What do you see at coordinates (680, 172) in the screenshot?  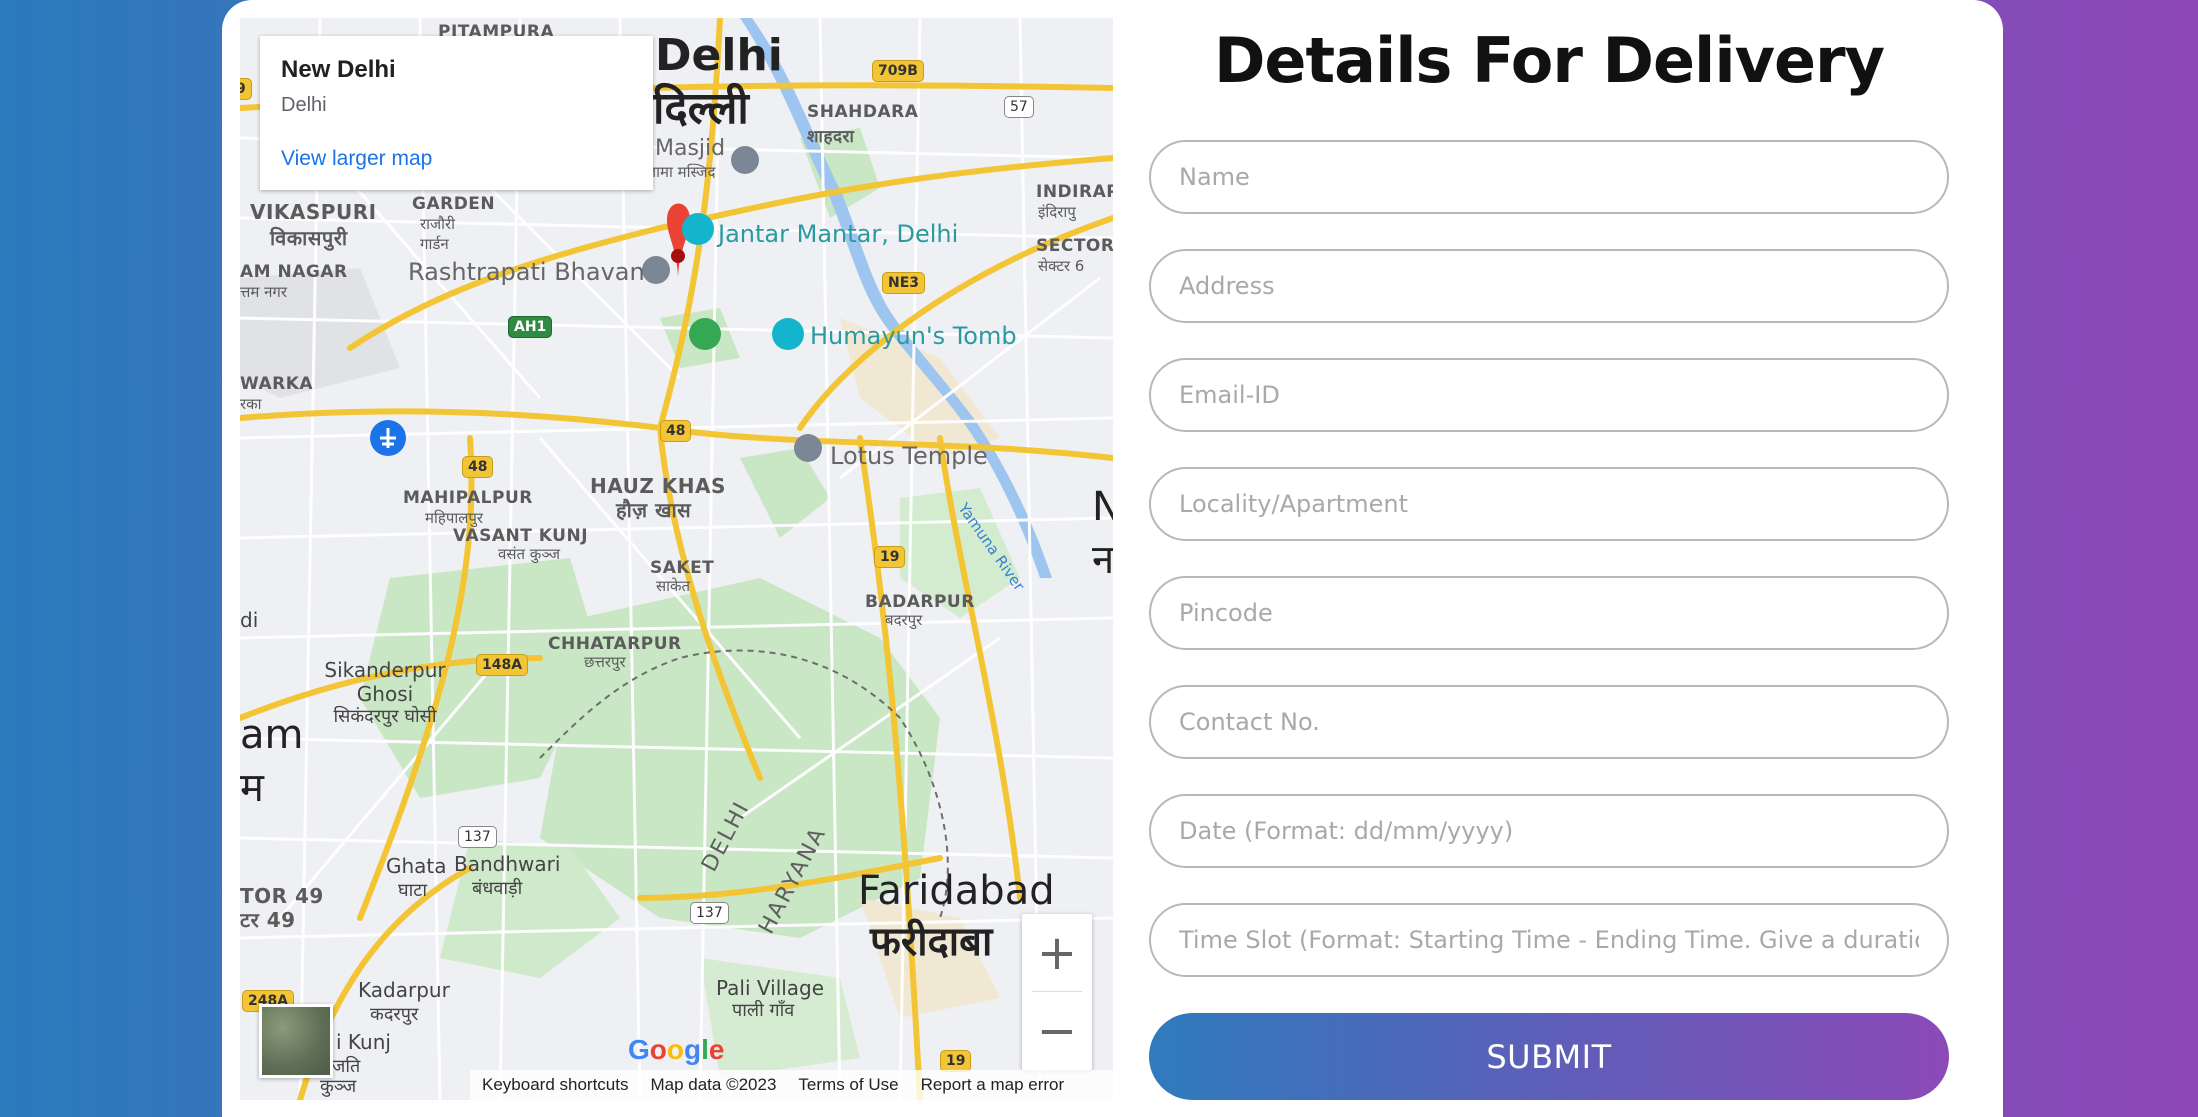 I see `map-label: जामा मस्जिद` at bounding box center [680, 172].